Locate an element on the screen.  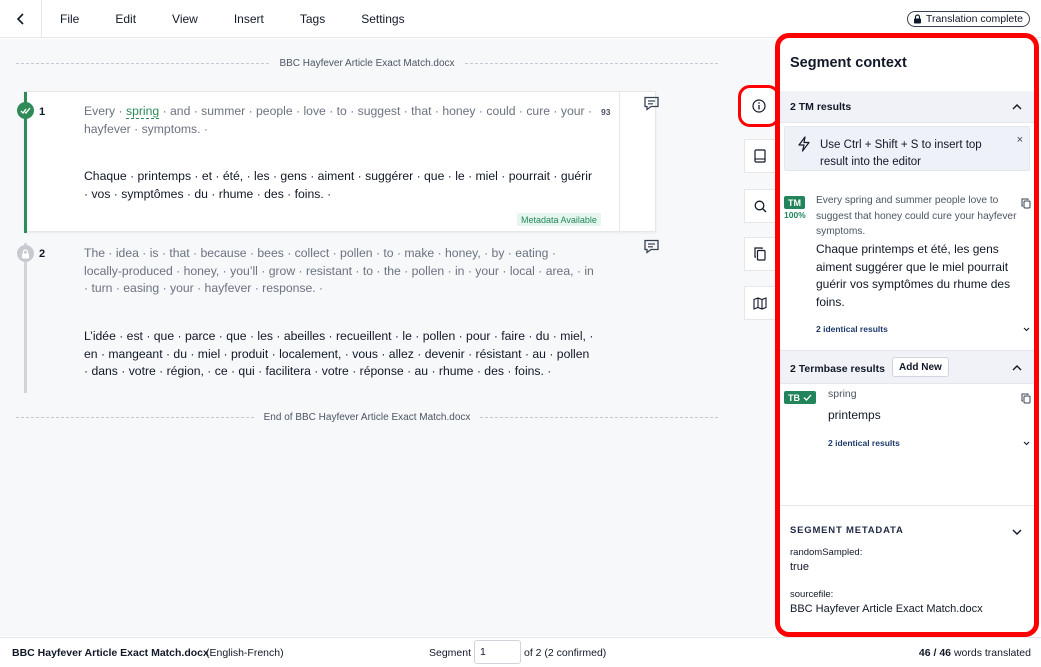
tm-identical-results: 2 identical results is located at coordinates (852, 329).